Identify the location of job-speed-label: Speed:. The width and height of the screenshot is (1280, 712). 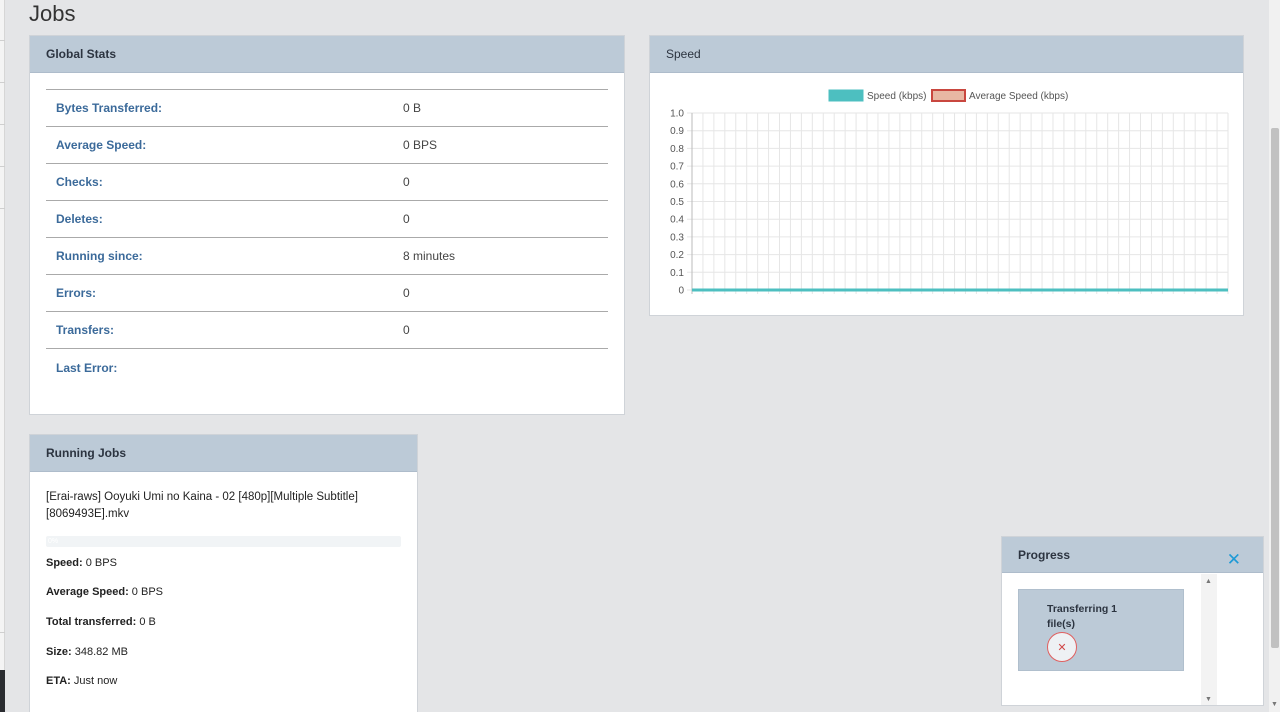
(64, 563).